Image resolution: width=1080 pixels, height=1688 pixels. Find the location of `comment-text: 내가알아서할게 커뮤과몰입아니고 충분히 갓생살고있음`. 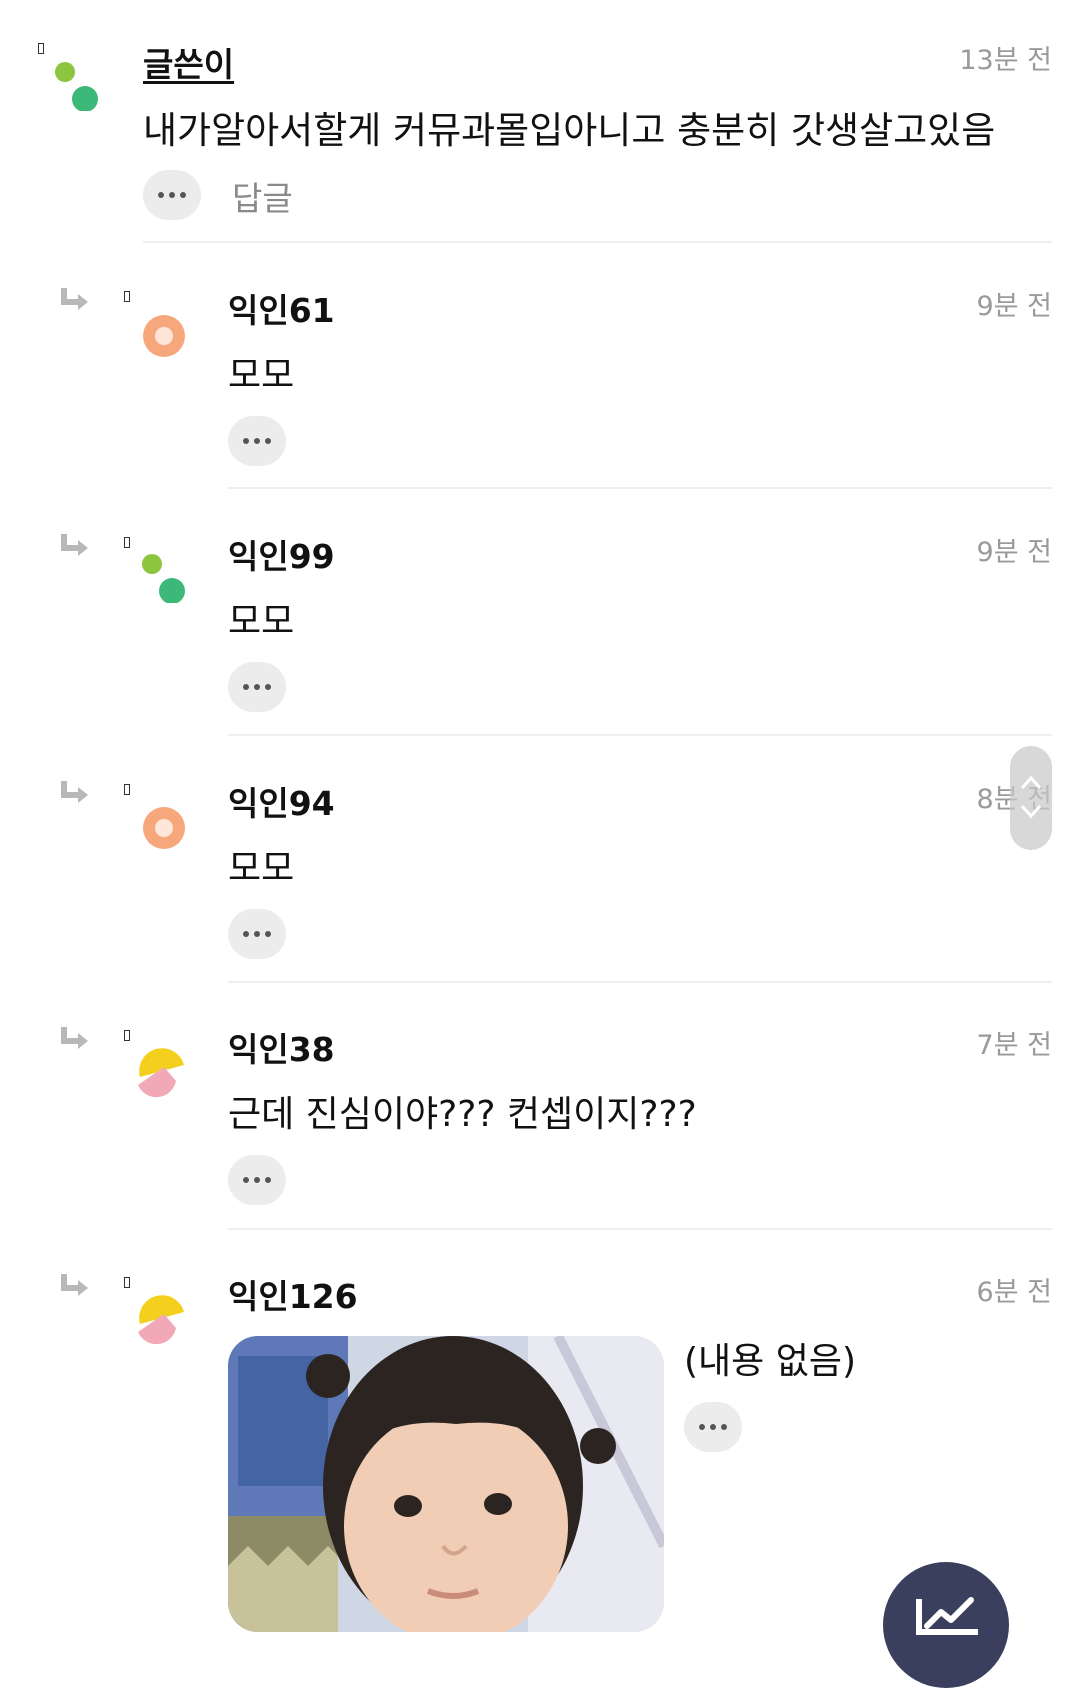

comment-text: 내가알아서할게 커뮤과몰입아니고 충분히 갓생살고있음 is located at coordinates (569, 130).